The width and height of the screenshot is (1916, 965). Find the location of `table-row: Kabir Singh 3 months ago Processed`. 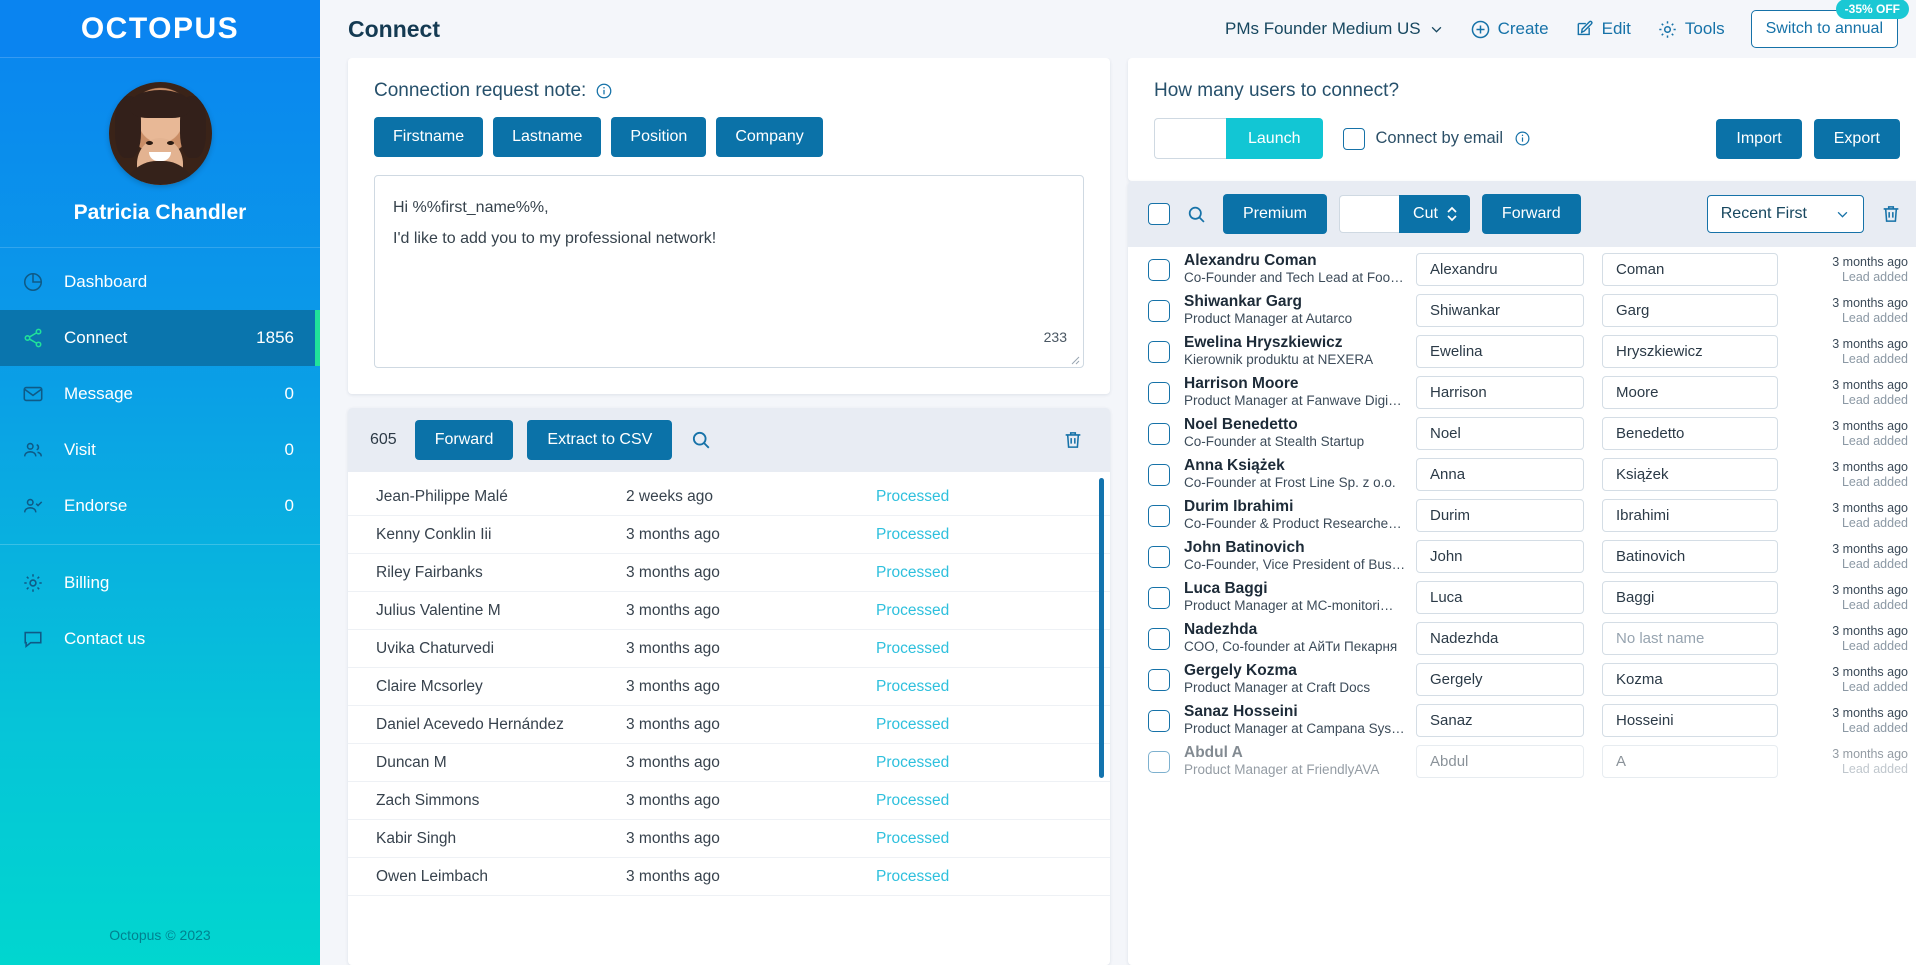

table-row: Kabir Singh 3 months ago Processed is located at coordinates (729, 839).